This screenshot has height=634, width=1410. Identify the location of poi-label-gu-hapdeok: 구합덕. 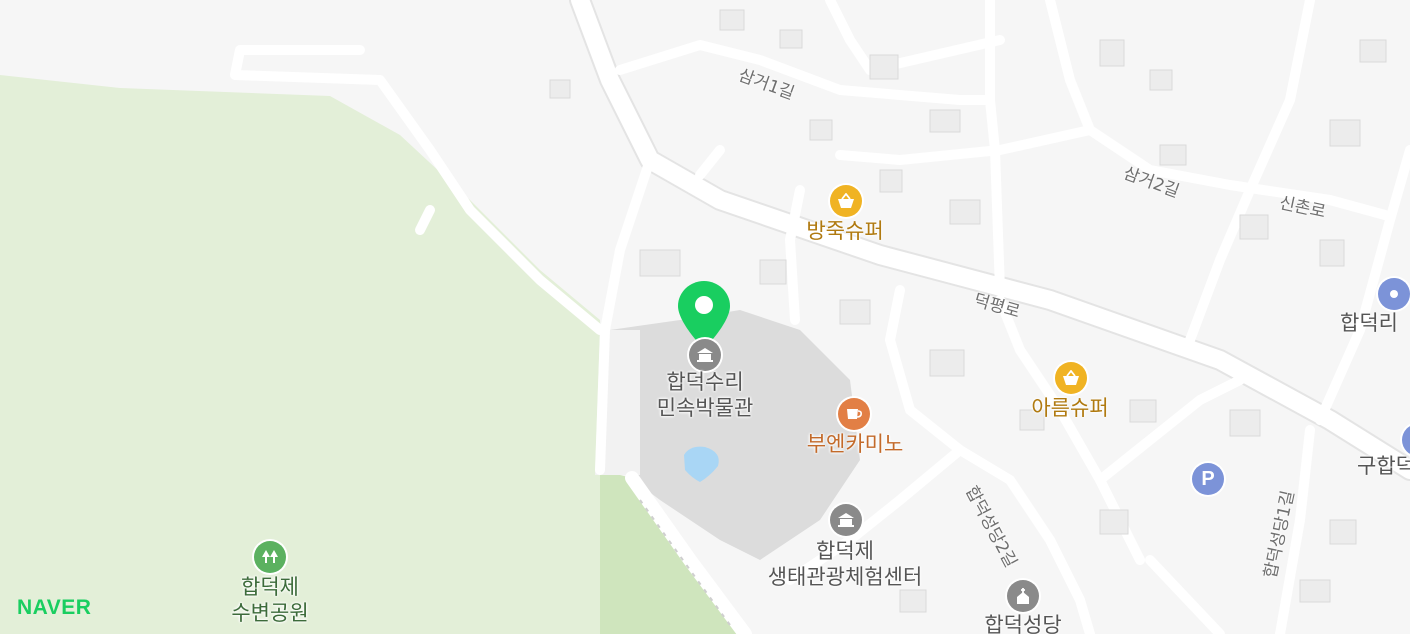
(1383, 466).